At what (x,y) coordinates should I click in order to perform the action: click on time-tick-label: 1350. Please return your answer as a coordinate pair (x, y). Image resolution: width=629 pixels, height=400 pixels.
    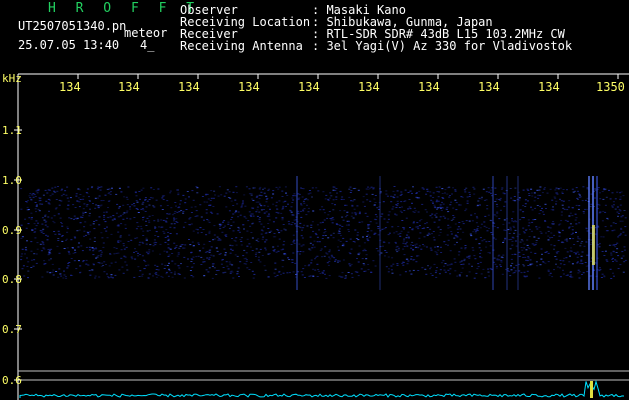
    Looking at the image, I should click on (610, 87).